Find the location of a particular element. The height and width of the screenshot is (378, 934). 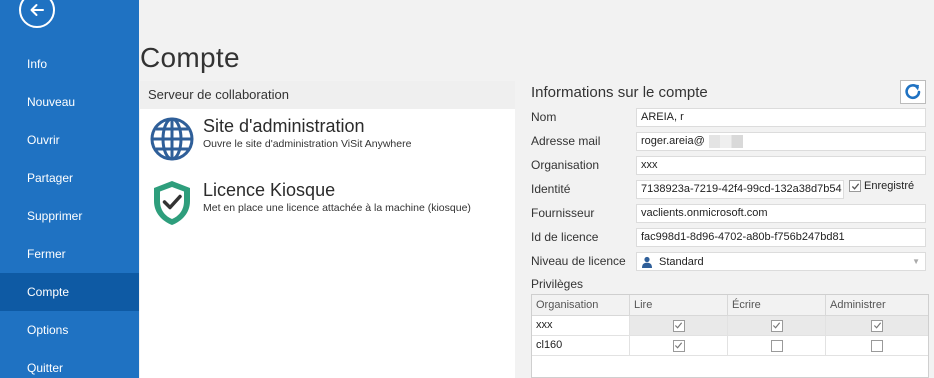

mail-label: Adresse mail is located at coordinates (566, 141).